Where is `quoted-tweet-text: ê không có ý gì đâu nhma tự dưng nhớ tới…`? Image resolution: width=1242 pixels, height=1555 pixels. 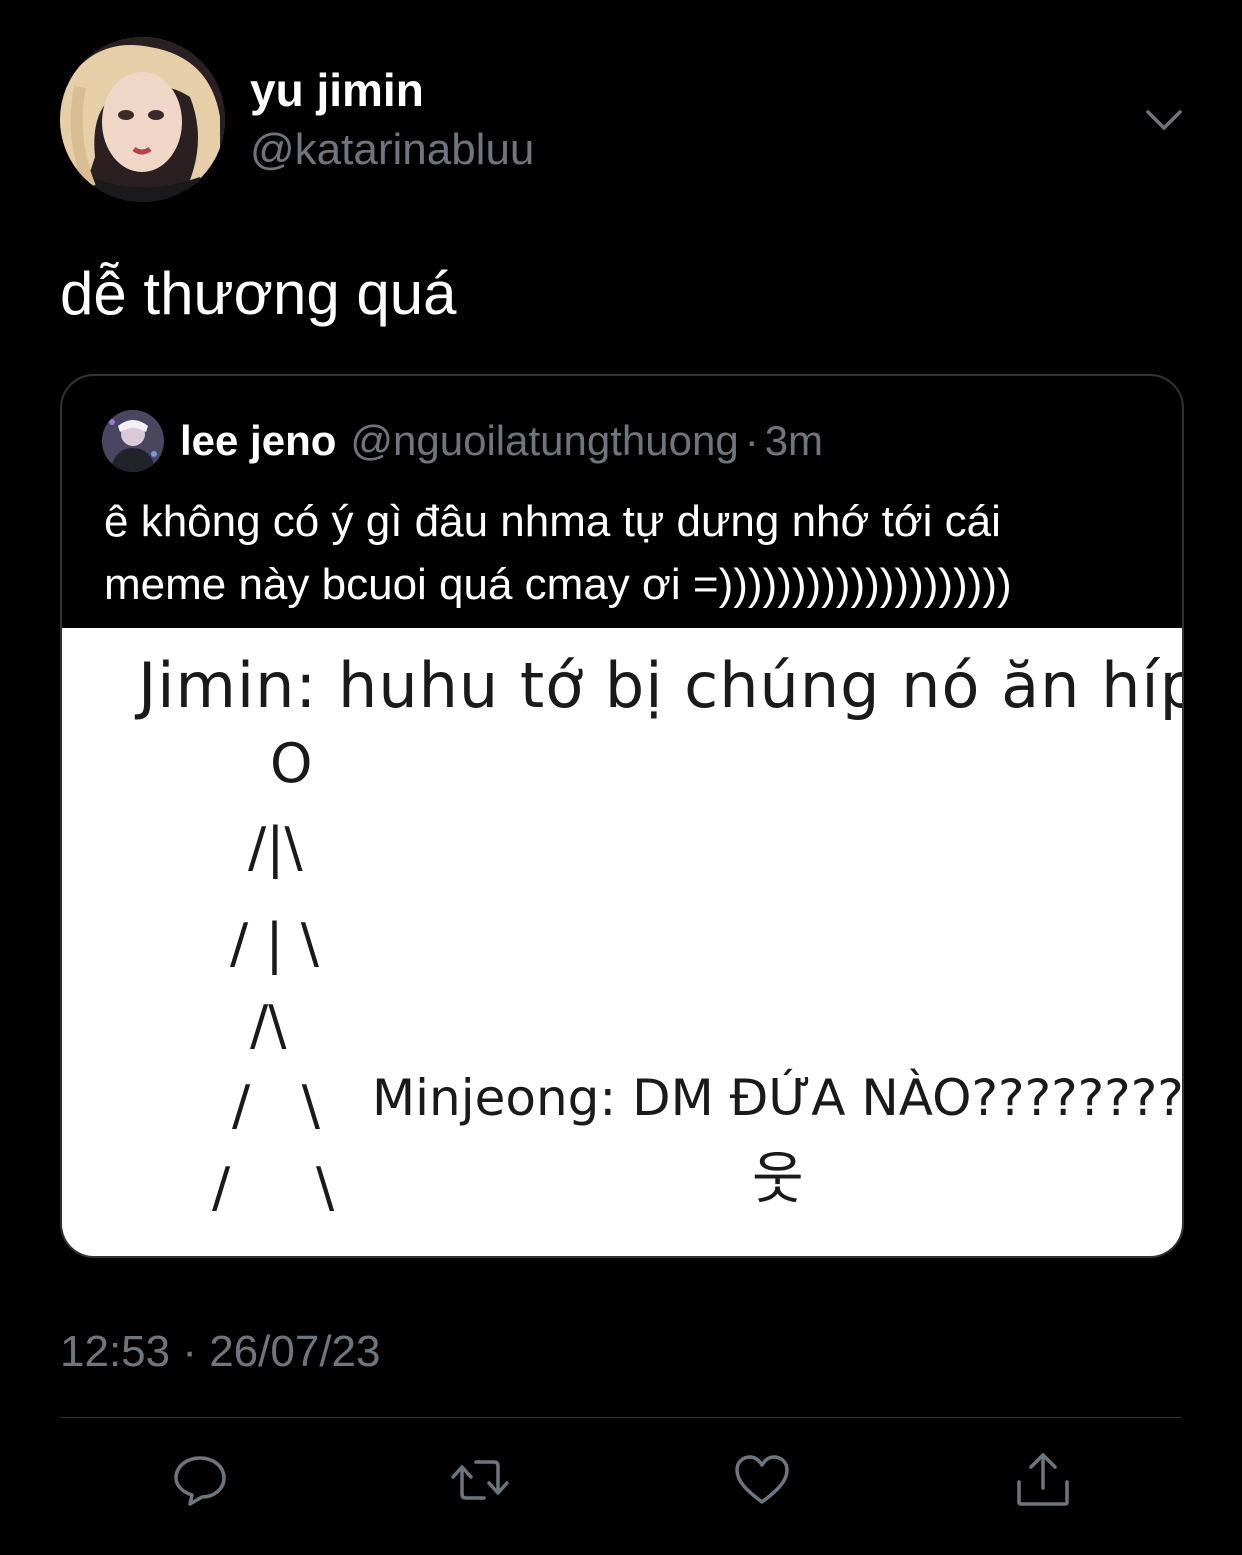
quoted-tweet-text: ê không có ý gì đâu nhma tự dưng nhớ tới… is located at coordinates (634, 553).